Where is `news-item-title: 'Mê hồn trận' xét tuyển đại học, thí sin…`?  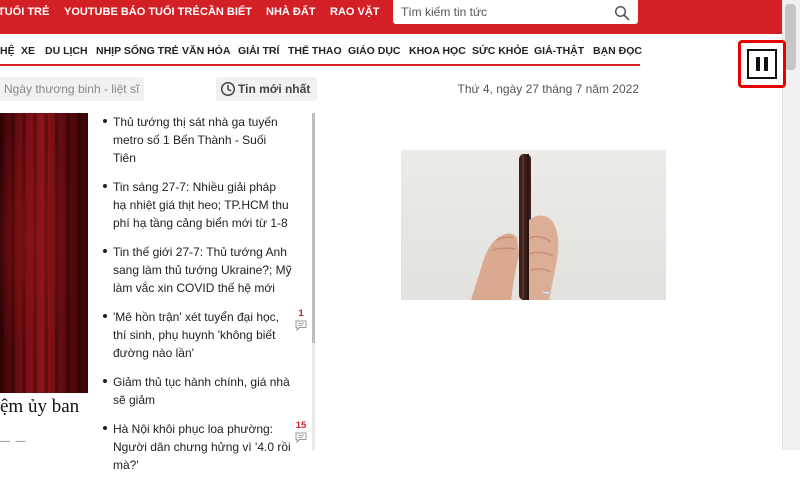 news-item-title: 'Mê hồn trận' xét tuyển đại học, thí sin… is located at coordinates (202, 335).